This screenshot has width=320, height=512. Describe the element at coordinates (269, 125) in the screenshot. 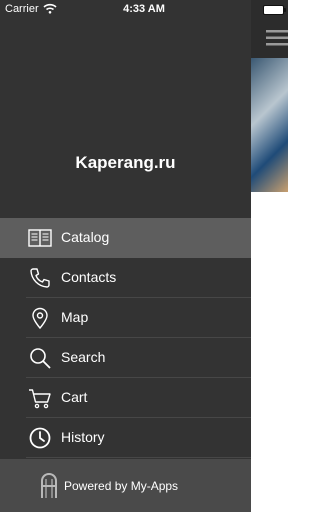

I see `banner-image` at that location.